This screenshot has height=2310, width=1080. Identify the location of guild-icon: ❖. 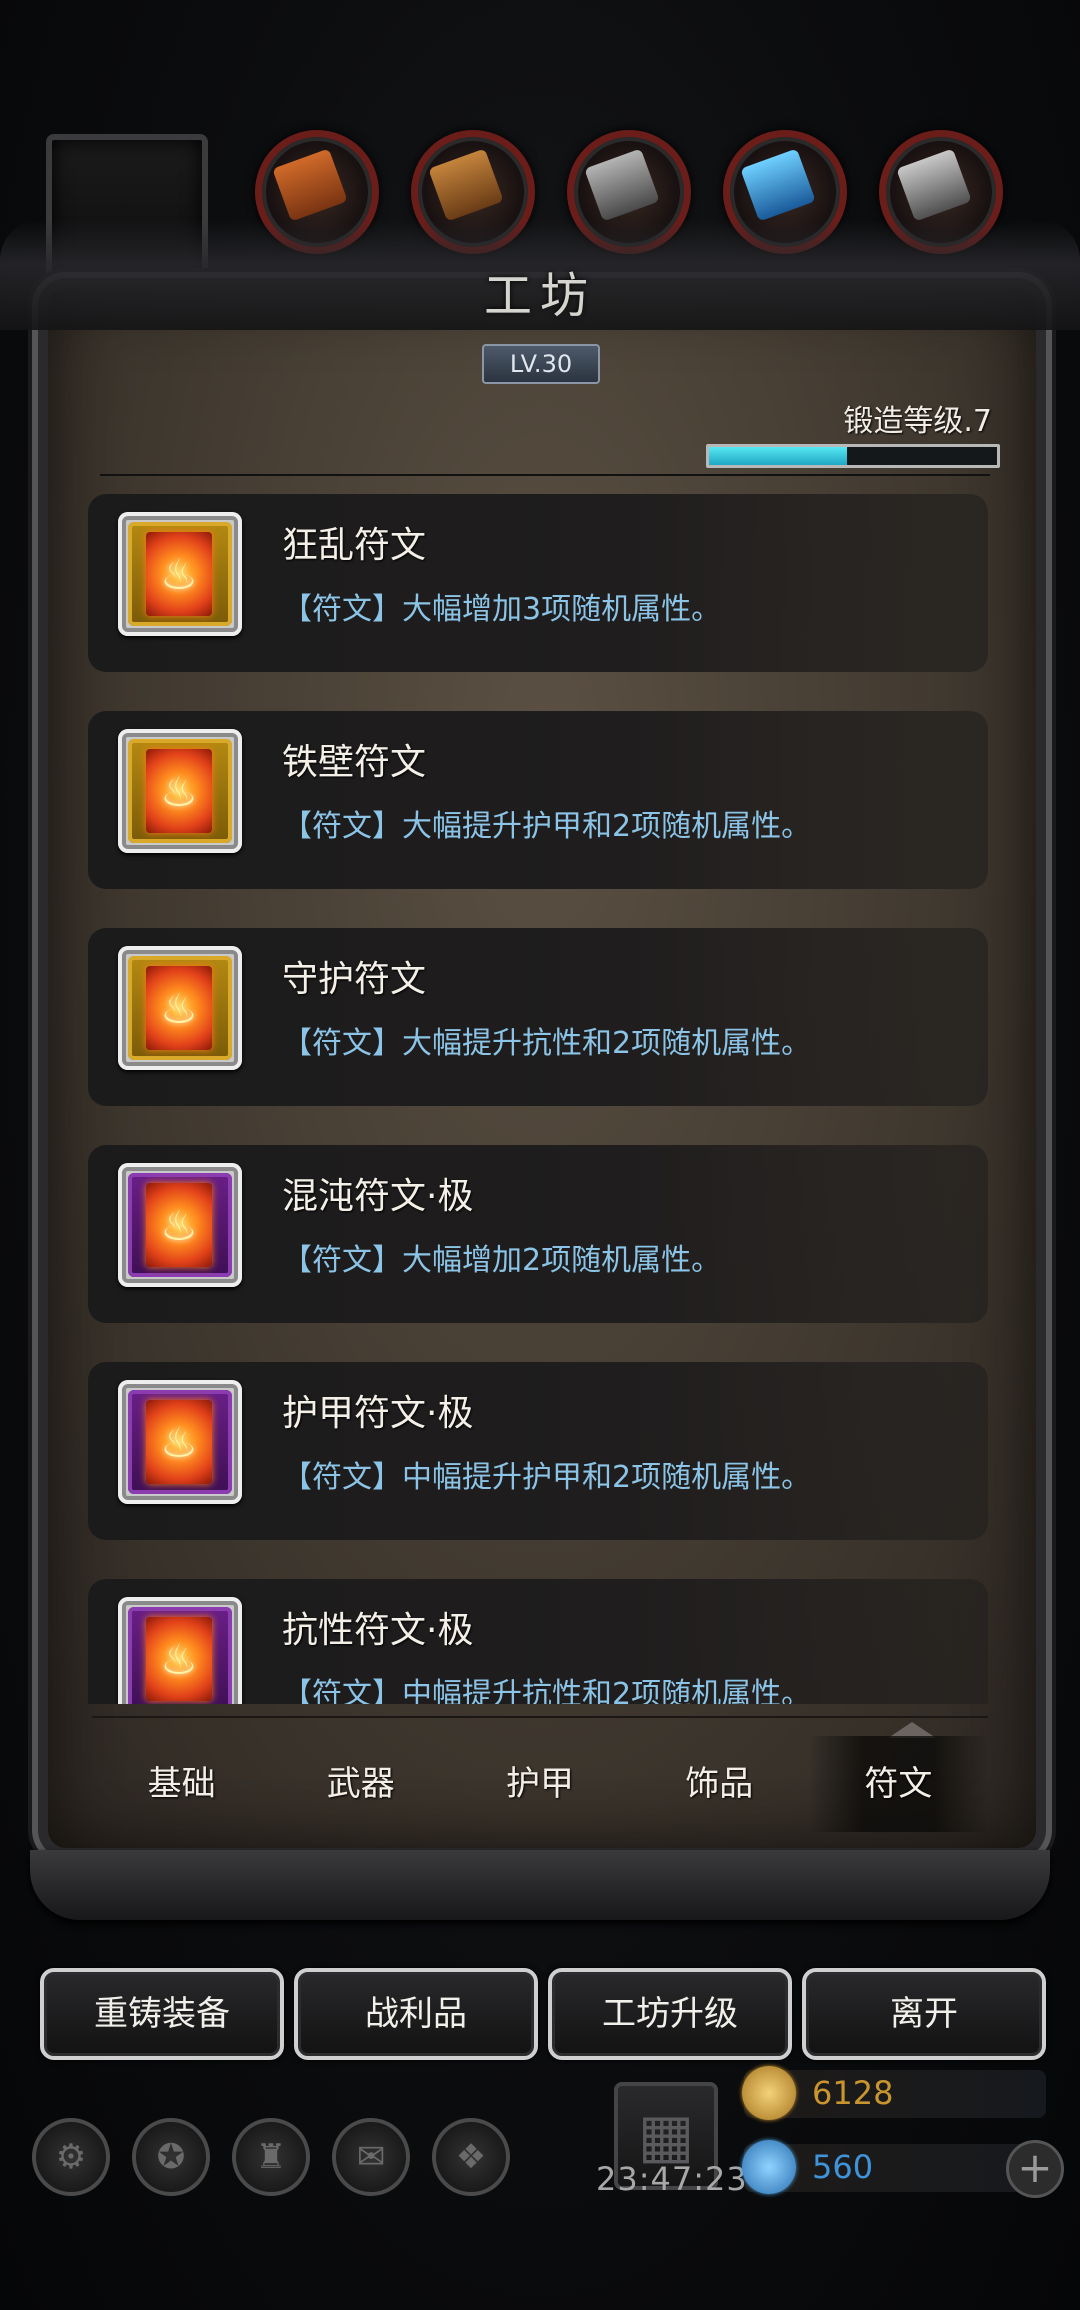
(471, 2157).